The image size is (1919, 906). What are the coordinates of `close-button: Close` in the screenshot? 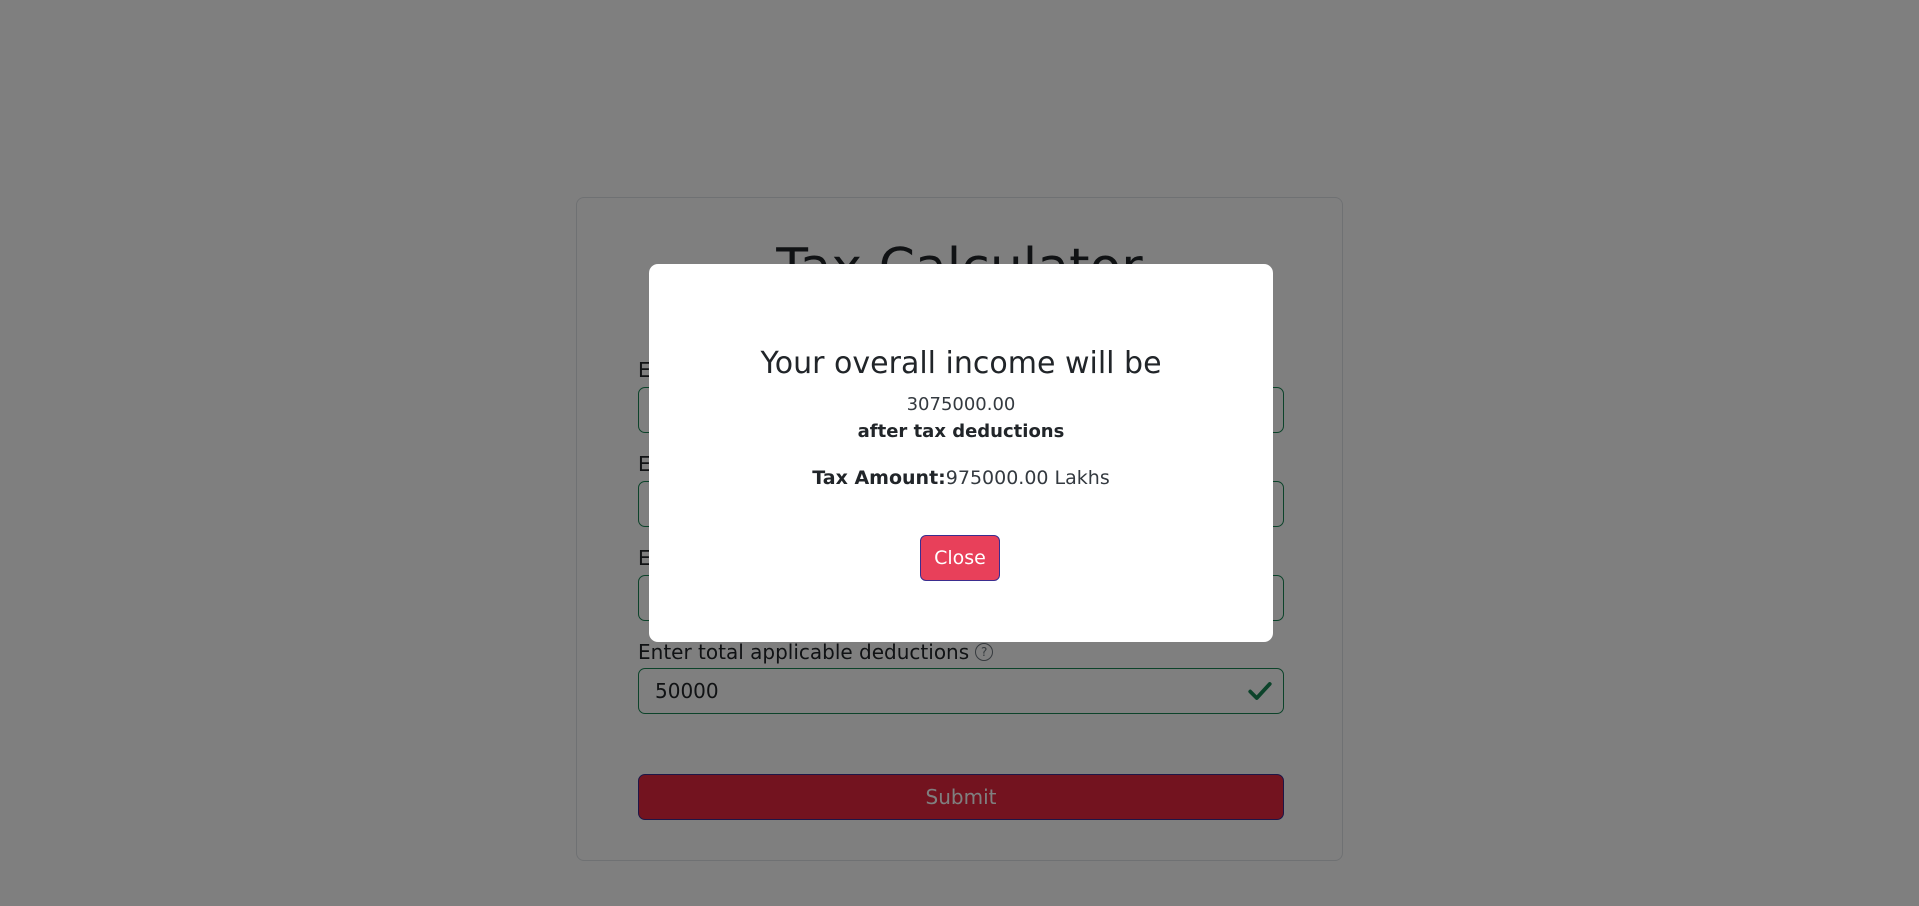 It's located at (960, 558).